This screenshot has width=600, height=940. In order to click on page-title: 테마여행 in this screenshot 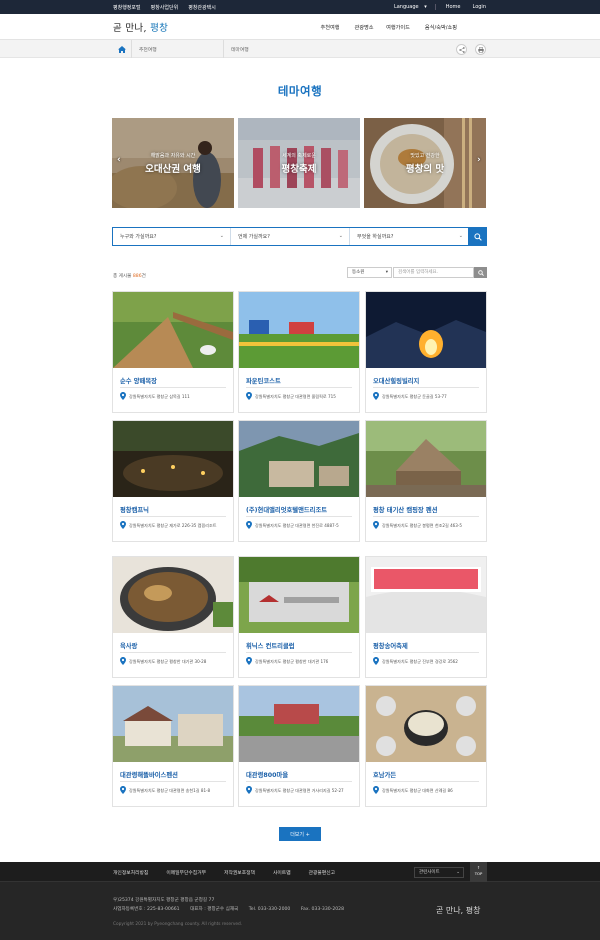, I will do `click(300, 91)`.